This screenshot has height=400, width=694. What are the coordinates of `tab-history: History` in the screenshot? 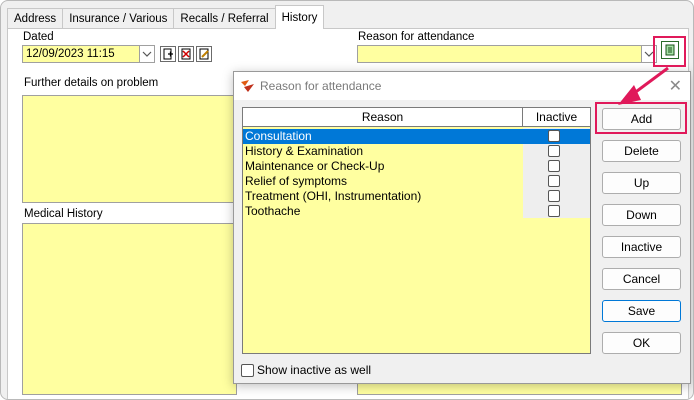 It's located at (299, 17).